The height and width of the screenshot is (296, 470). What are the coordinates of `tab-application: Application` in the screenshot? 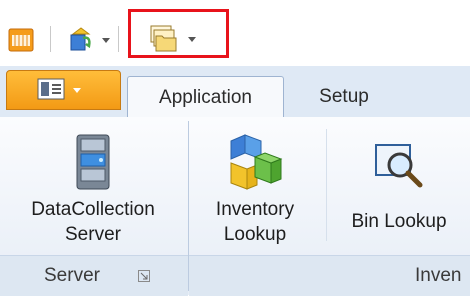 It's located at (205, 97).